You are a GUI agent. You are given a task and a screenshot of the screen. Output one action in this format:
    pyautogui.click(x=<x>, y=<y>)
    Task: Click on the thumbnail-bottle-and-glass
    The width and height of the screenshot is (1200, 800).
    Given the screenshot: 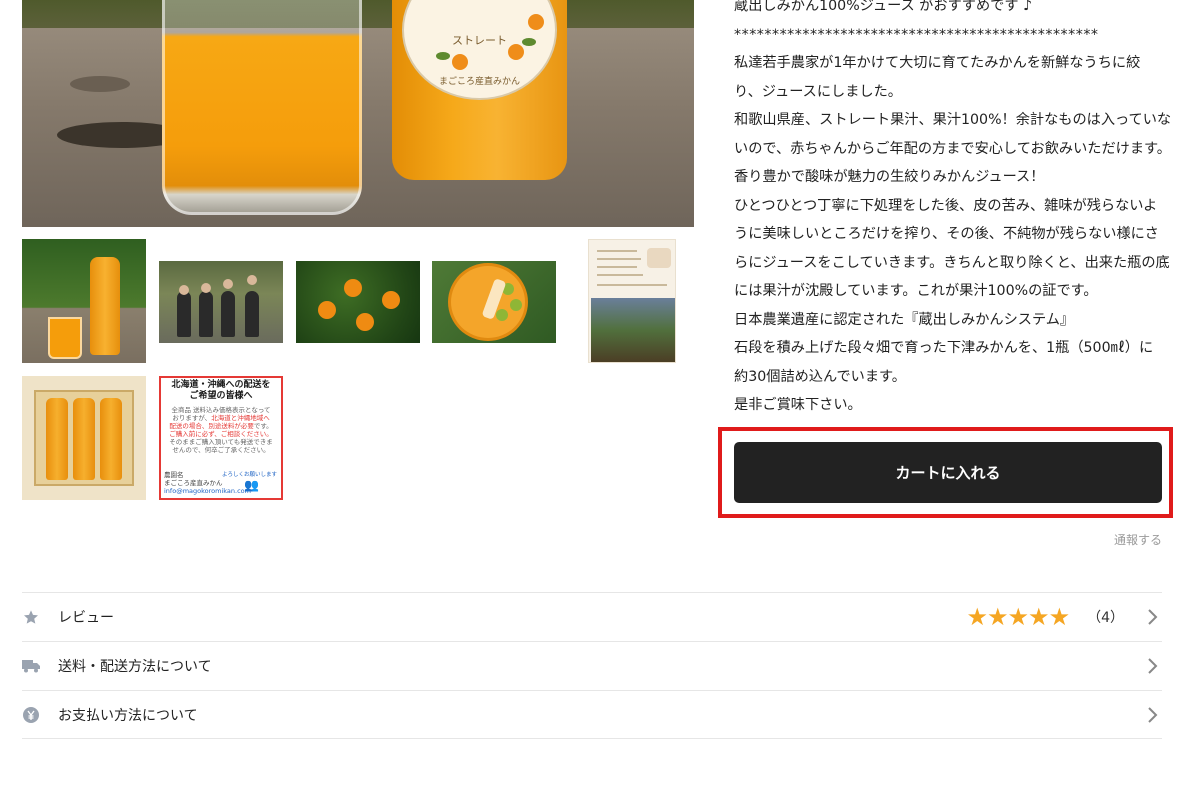 What is the action you would take?
    pyautogui.click(x=84, y=301)
    